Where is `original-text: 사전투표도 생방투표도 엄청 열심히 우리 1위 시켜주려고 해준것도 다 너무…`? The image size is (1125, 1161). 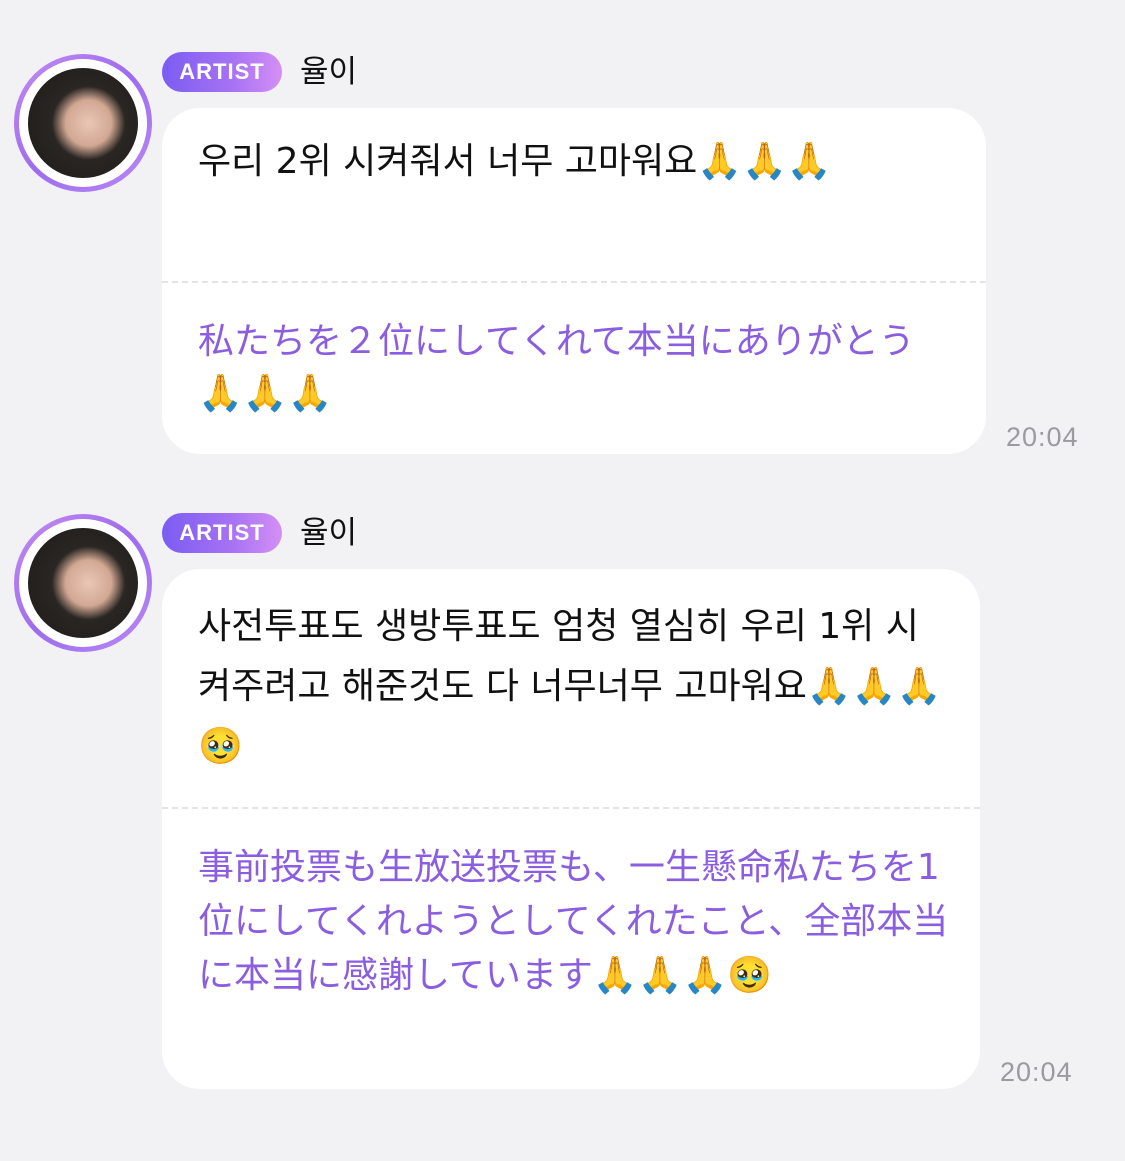
original-text: 사전투표도 생방투표도 엄청 열심히 우리 1위 시켜주려고 해준것도 다 너무… is located at coordinates (570, 686).